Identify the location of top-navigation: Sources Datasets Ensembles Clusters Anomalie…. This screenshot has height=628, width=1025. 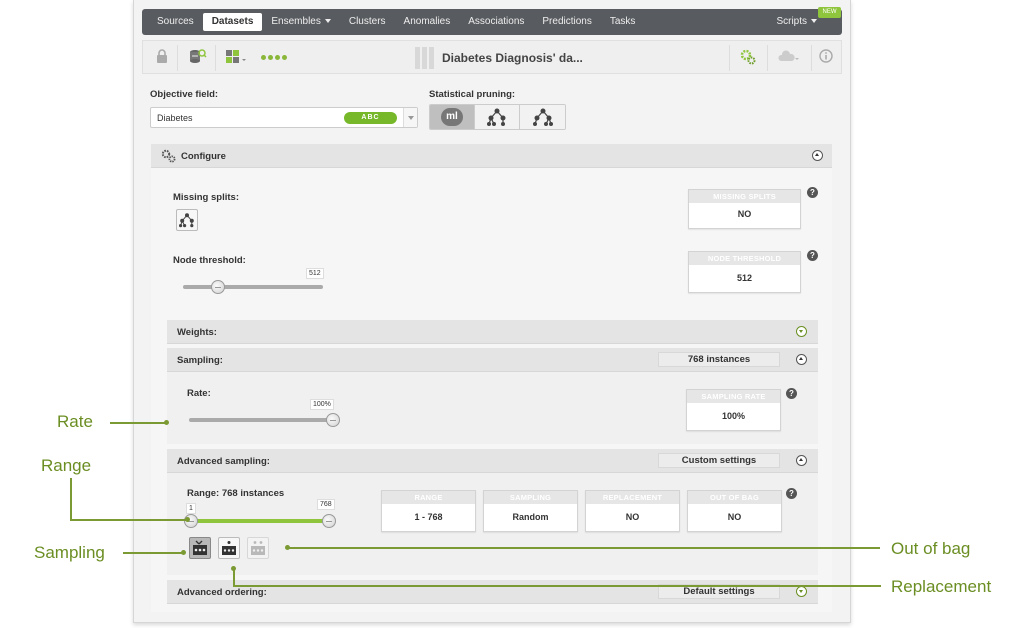
(492, 22).